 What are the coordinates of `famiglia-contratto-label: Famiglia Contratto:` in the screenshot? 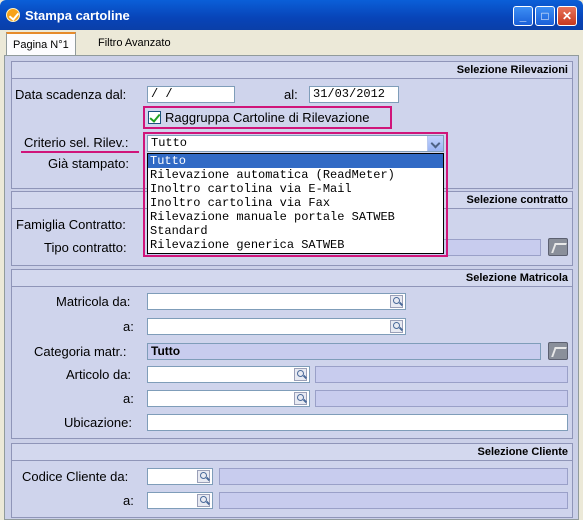 It's located at (71, 224).